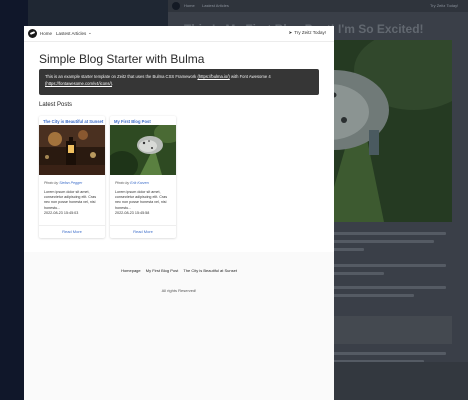 This screenshot has width=468, height=400. I want to click on background-nav-cta: Try Zeitz Today!, so click(444, 5).